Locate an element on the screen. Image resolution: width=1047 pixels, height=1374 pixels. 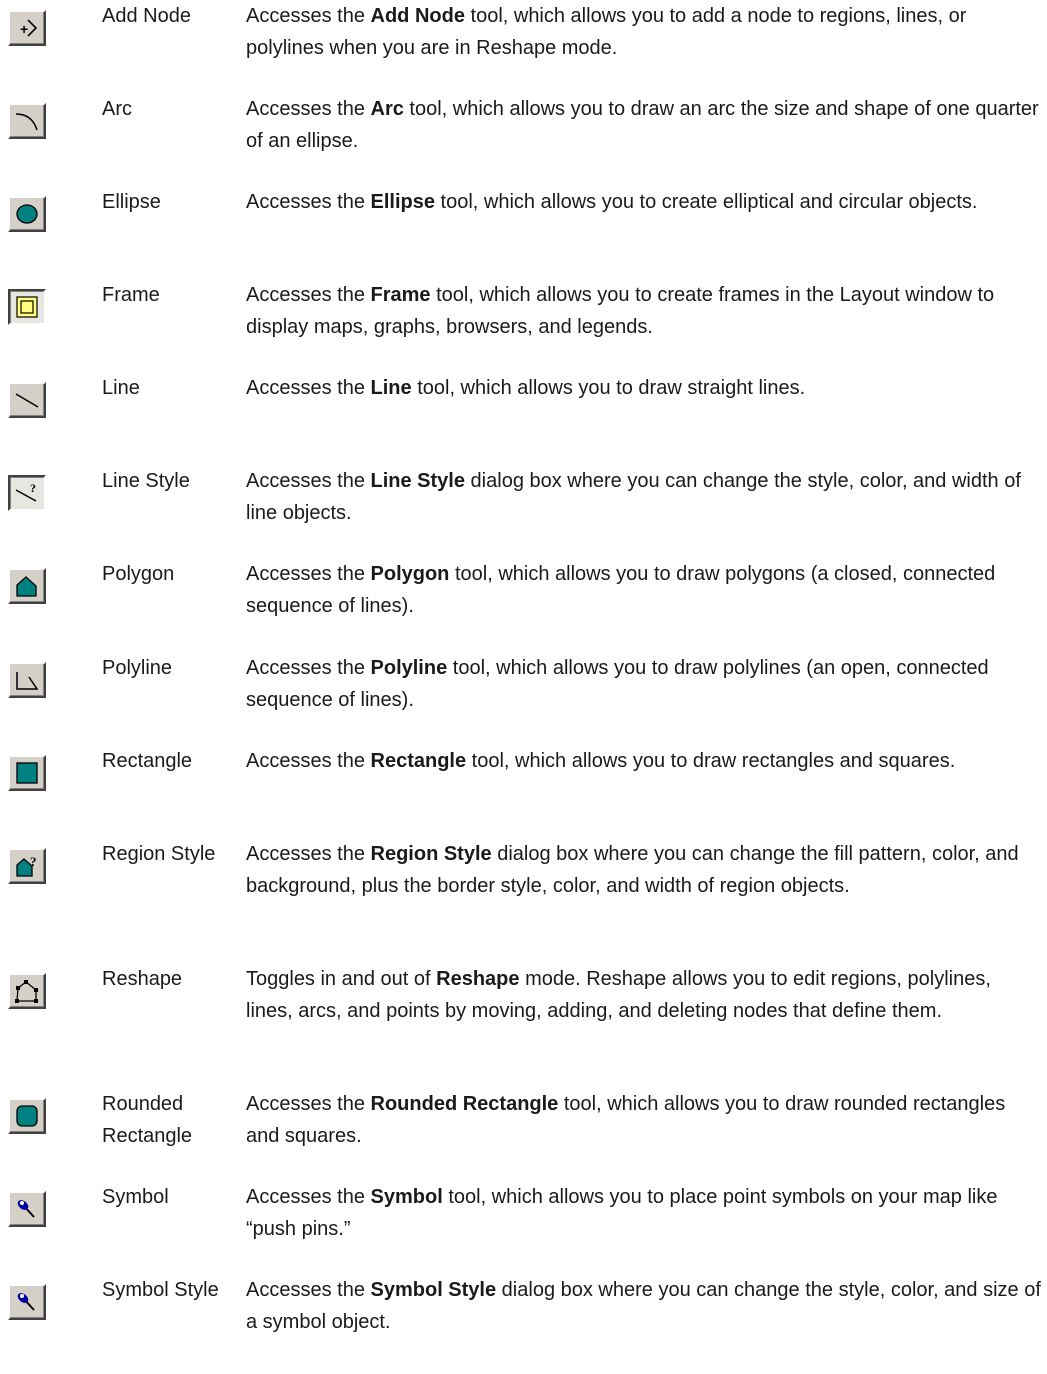
description-bold-term: Add Node is located at coordinates (417, 16).